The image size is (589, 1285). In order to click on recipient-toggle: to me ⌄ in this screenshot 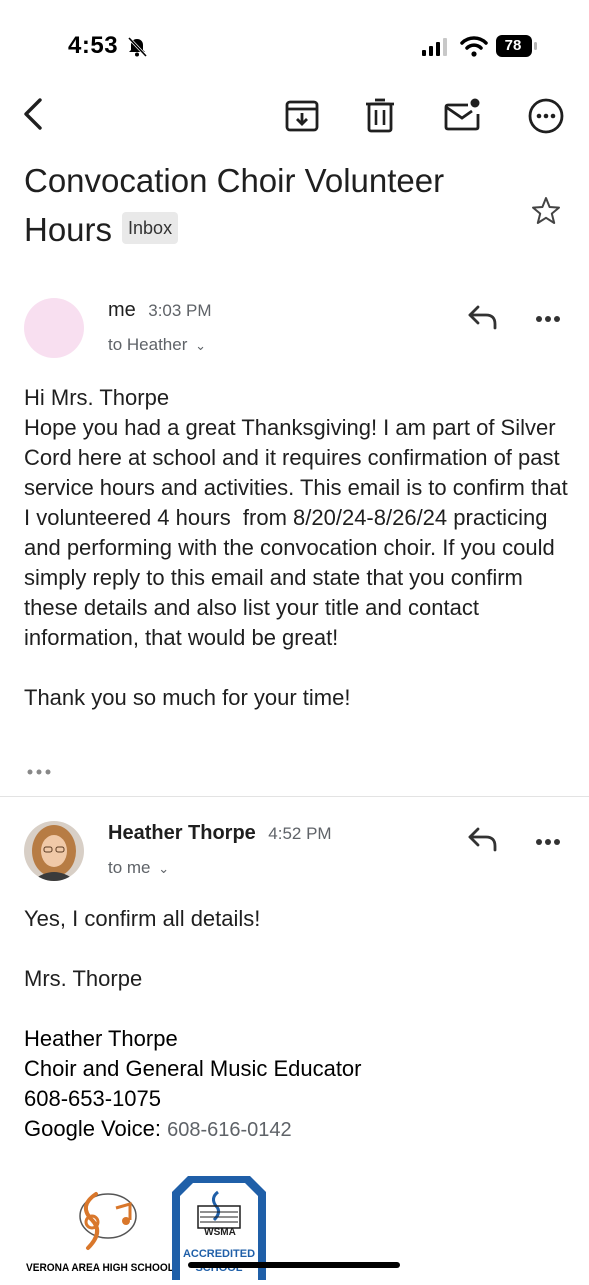, I will do `click(138, 868)`.